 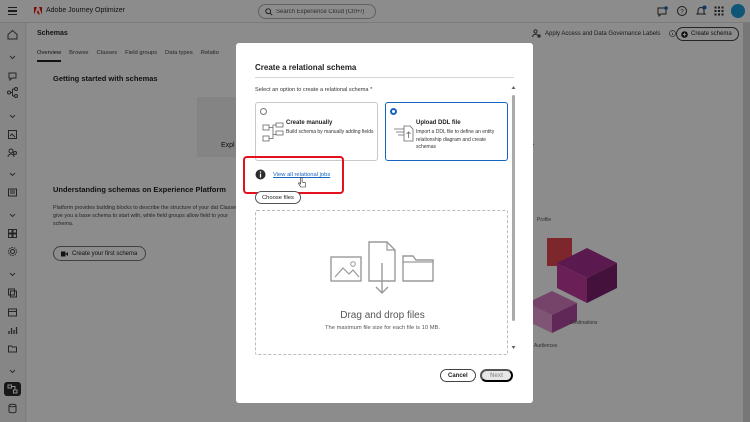 What do you see at coordinates (513, 347) in the screenshot?
I see `scroll-down-icon` at bounding box center [513, 347].